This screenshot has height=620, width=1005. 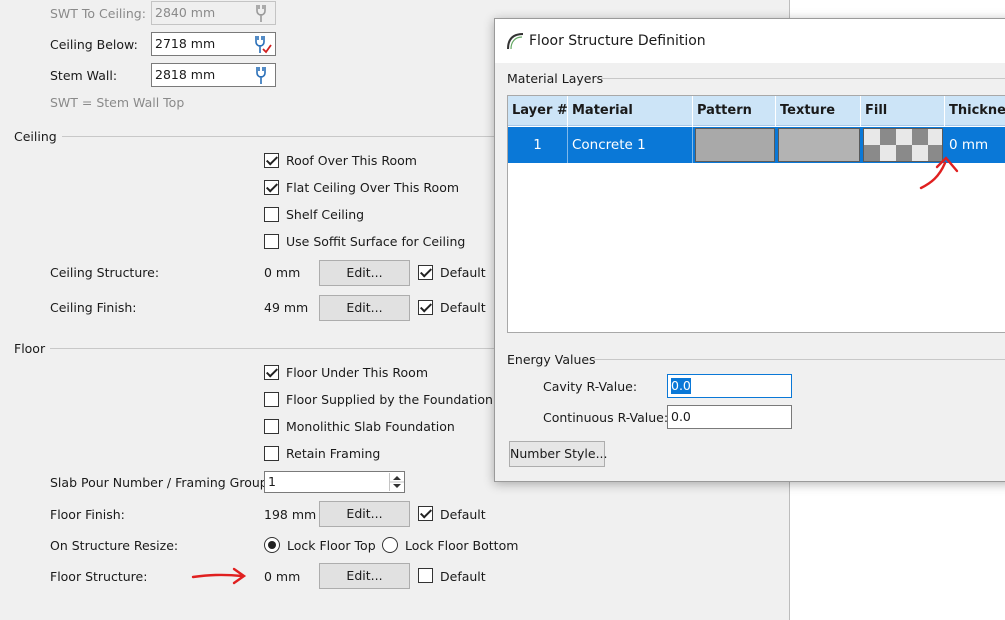 I want to click on on-structure-resize-label: On Structure Resize:, so click(x=114, y=545).